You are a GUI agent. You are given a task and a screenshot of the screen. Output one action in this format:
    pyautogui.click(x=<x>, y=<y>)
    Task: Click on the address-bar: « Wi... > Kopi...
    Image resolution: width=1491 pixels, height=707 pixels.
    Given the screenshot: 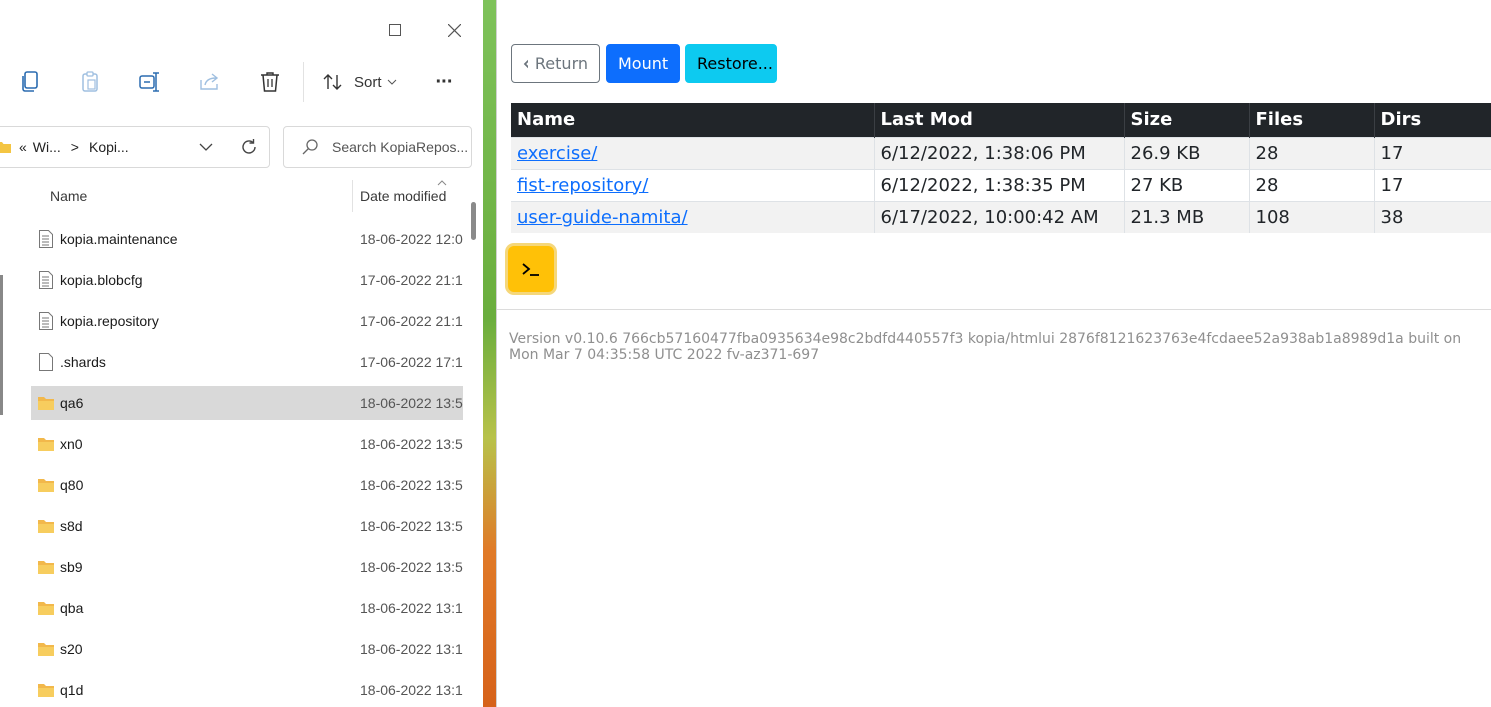 What is the action you would take?
    pyautogui.click(x=135, y=147)
    